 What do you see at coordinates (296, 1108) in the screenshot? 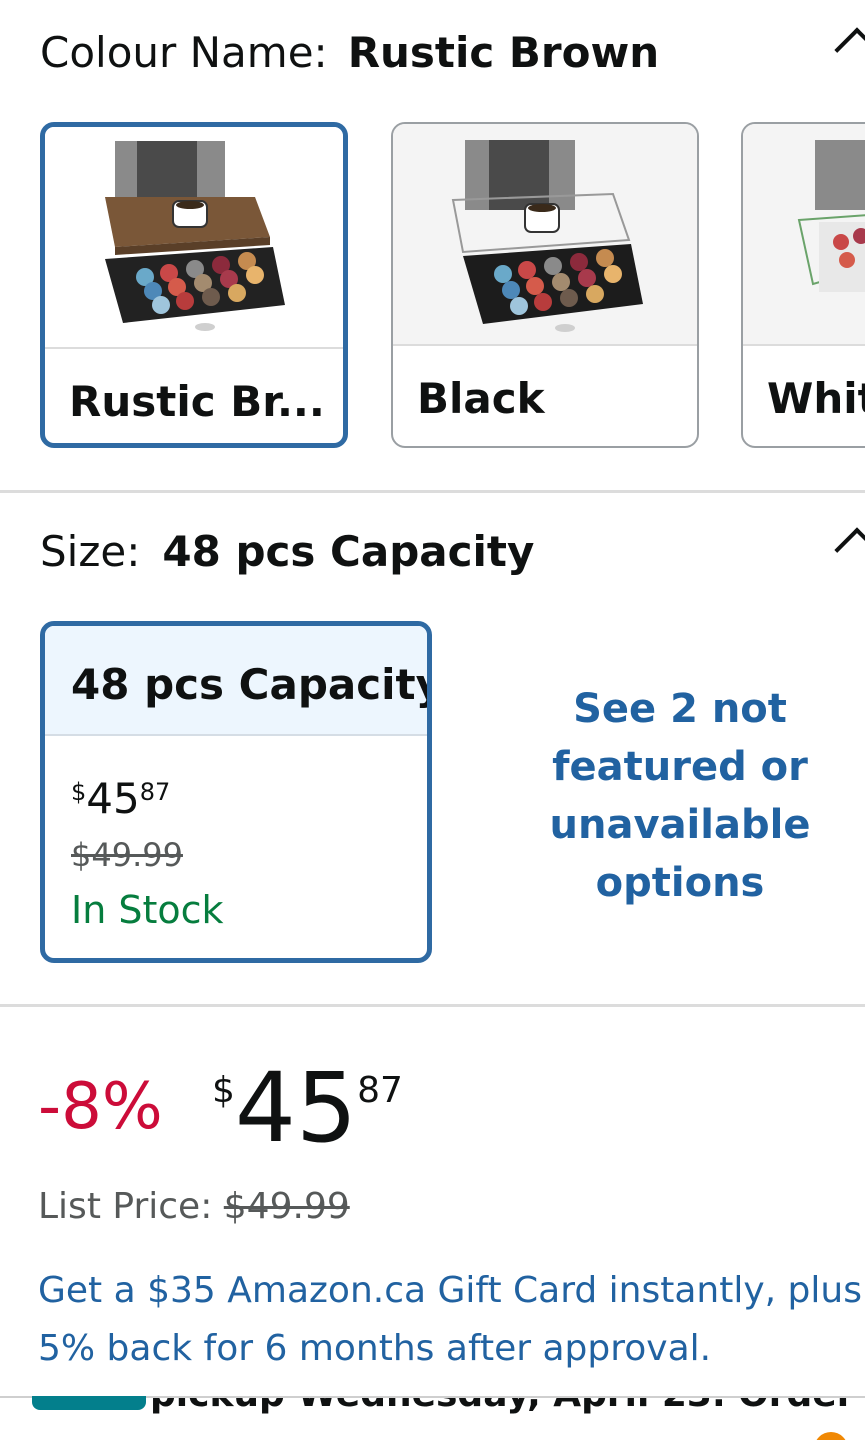
I see `main-price-whole: 45` at bounding box center [296, 1108].